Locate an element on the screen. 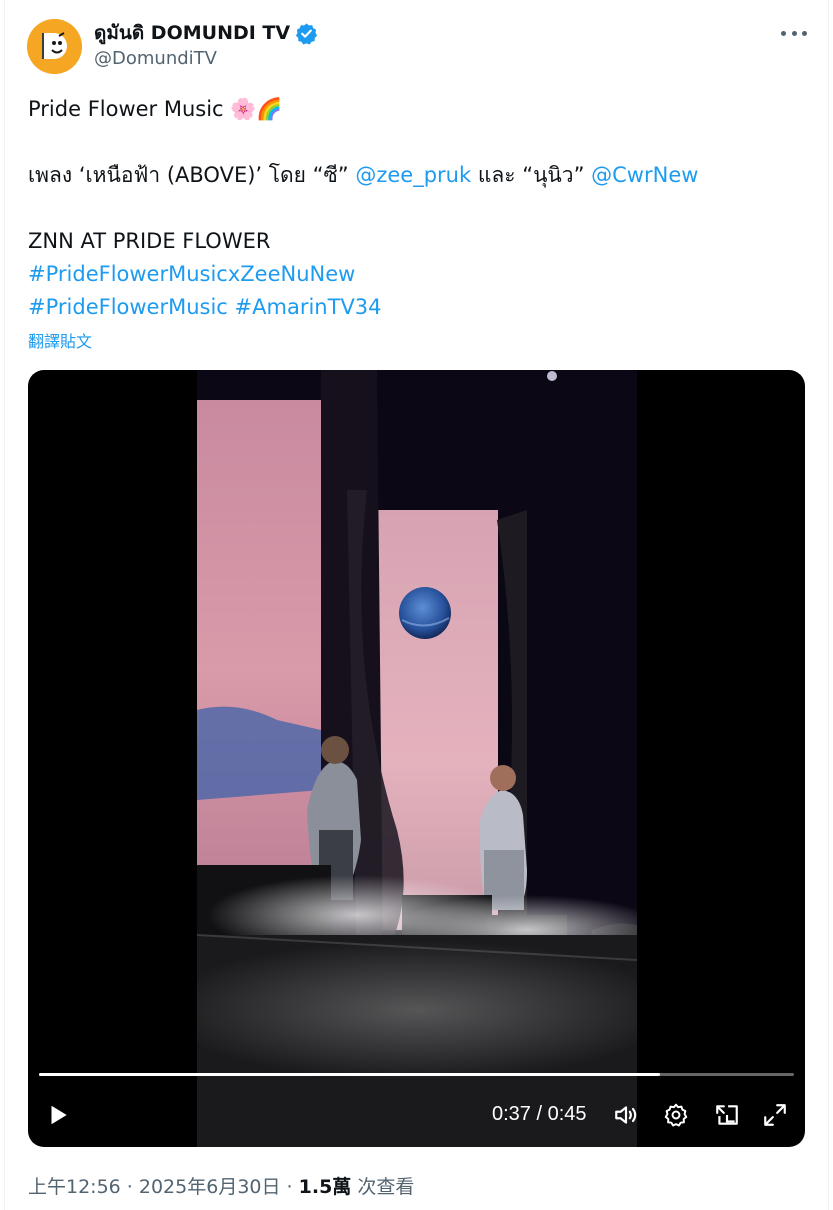  tweet-text-song: เพลง ‘เหนือฟ้า (ABOVE)’ โดย “ซี” is located at coordinates (192, 175).